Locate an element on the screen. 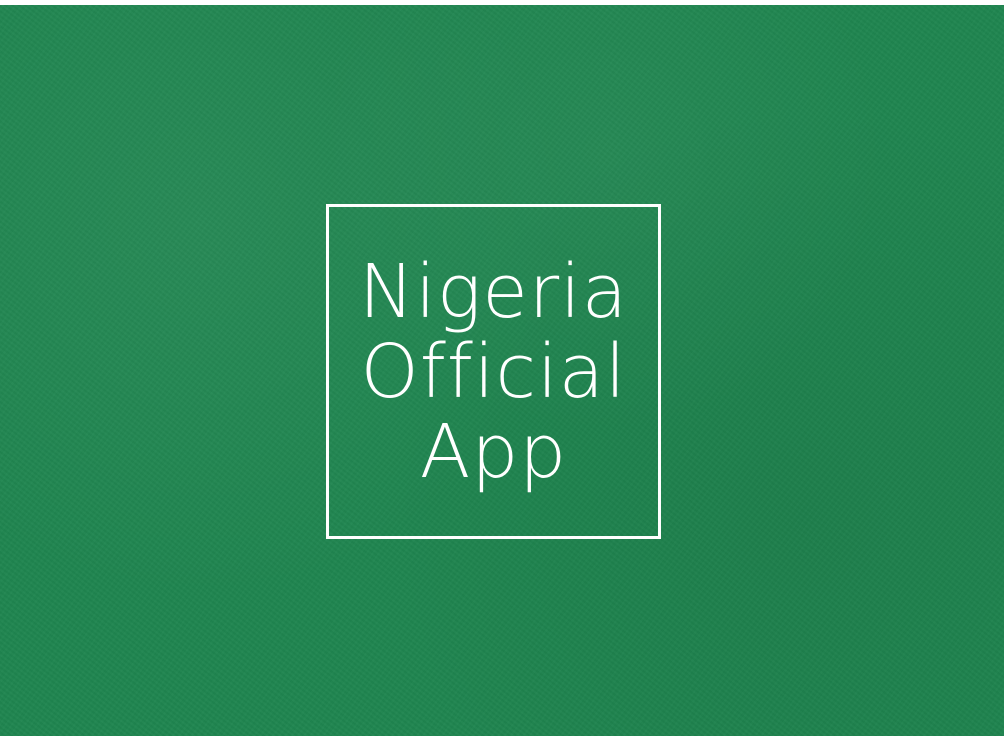  logo-line-3: App is located at coordinates (493, 451).